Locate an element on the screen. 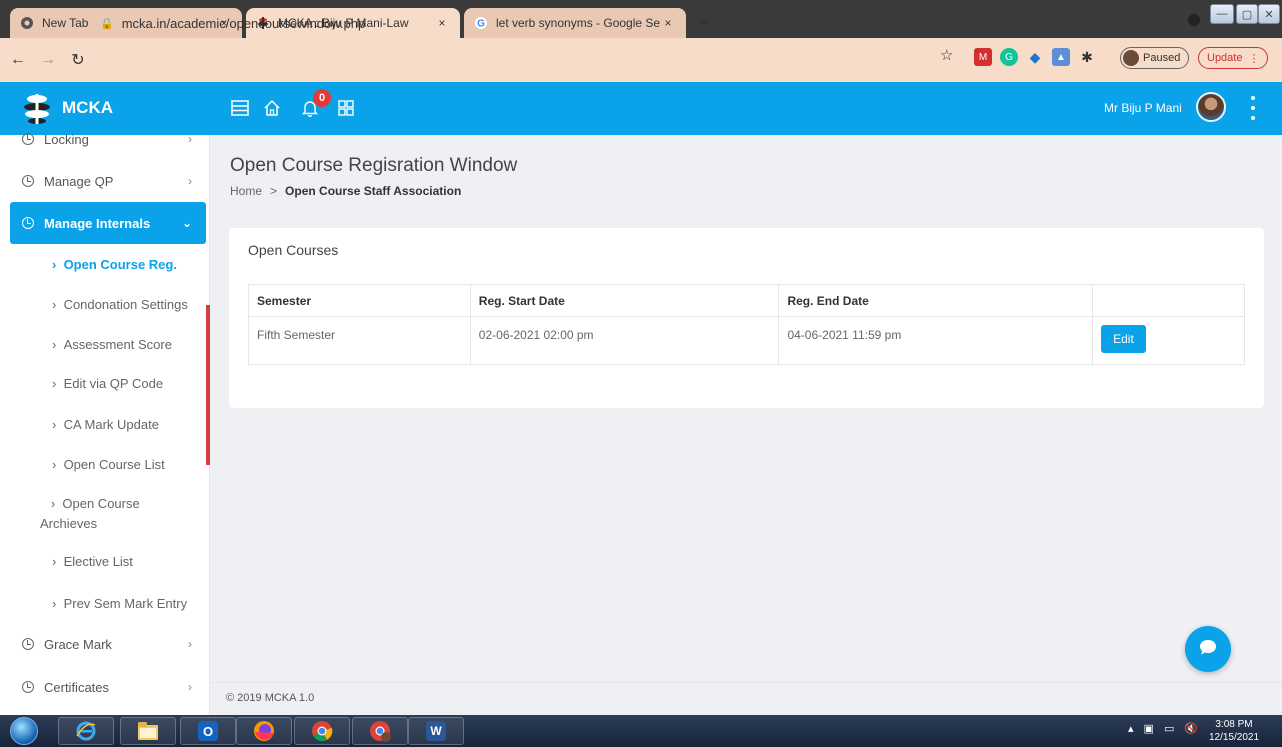 The image size is (1282, 747). sidebar-sub-open-course-reg: › Open Course Reg. is located at coordinates (127, 265).